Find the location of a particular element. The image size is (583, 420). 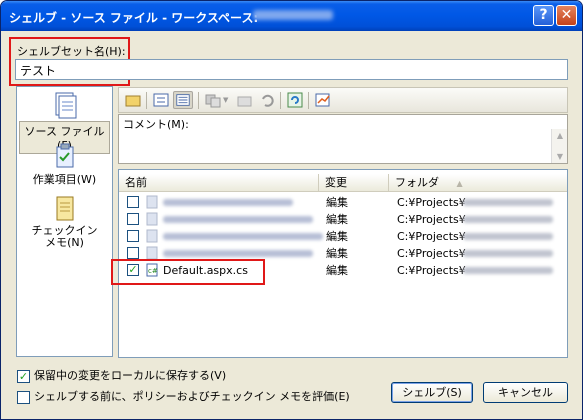

evaluate-policy-checkbox is located at coordinates (23, 397).